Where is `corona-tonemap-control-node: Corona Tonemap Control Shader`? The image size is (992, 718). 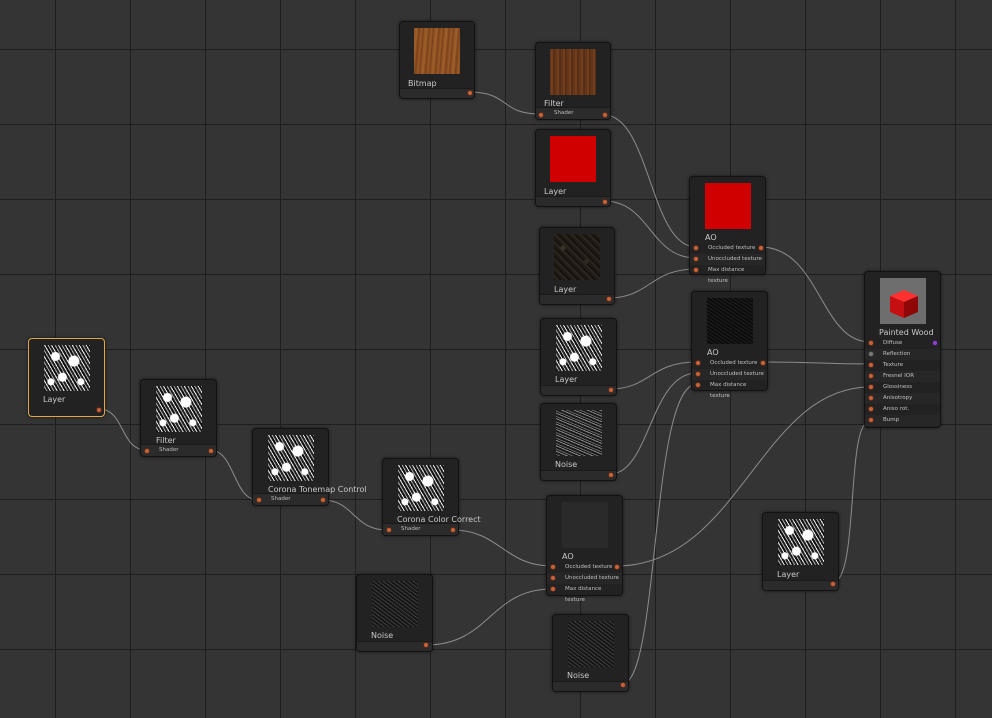
corona-tonemap-control-node: Corona Tonemap Control Shader is located at coordinates (309, 467).